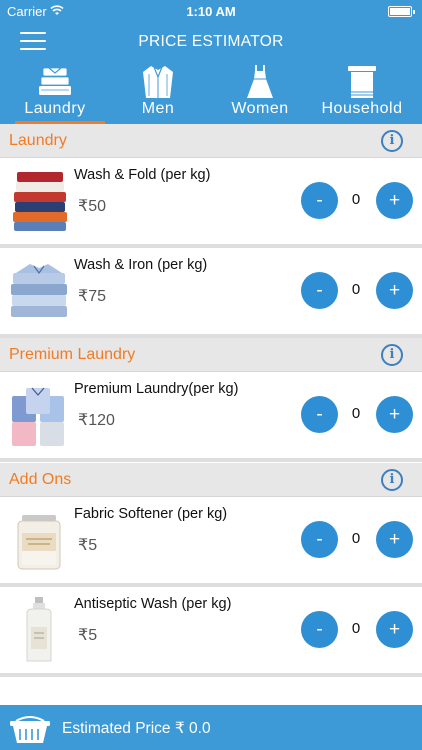 Image resolution: width=422 pixels, height=750 pixels. What do you see at coordinates (260, 84) in the screenshot?
I see `dress-icon` at bounding box center [260, 84].